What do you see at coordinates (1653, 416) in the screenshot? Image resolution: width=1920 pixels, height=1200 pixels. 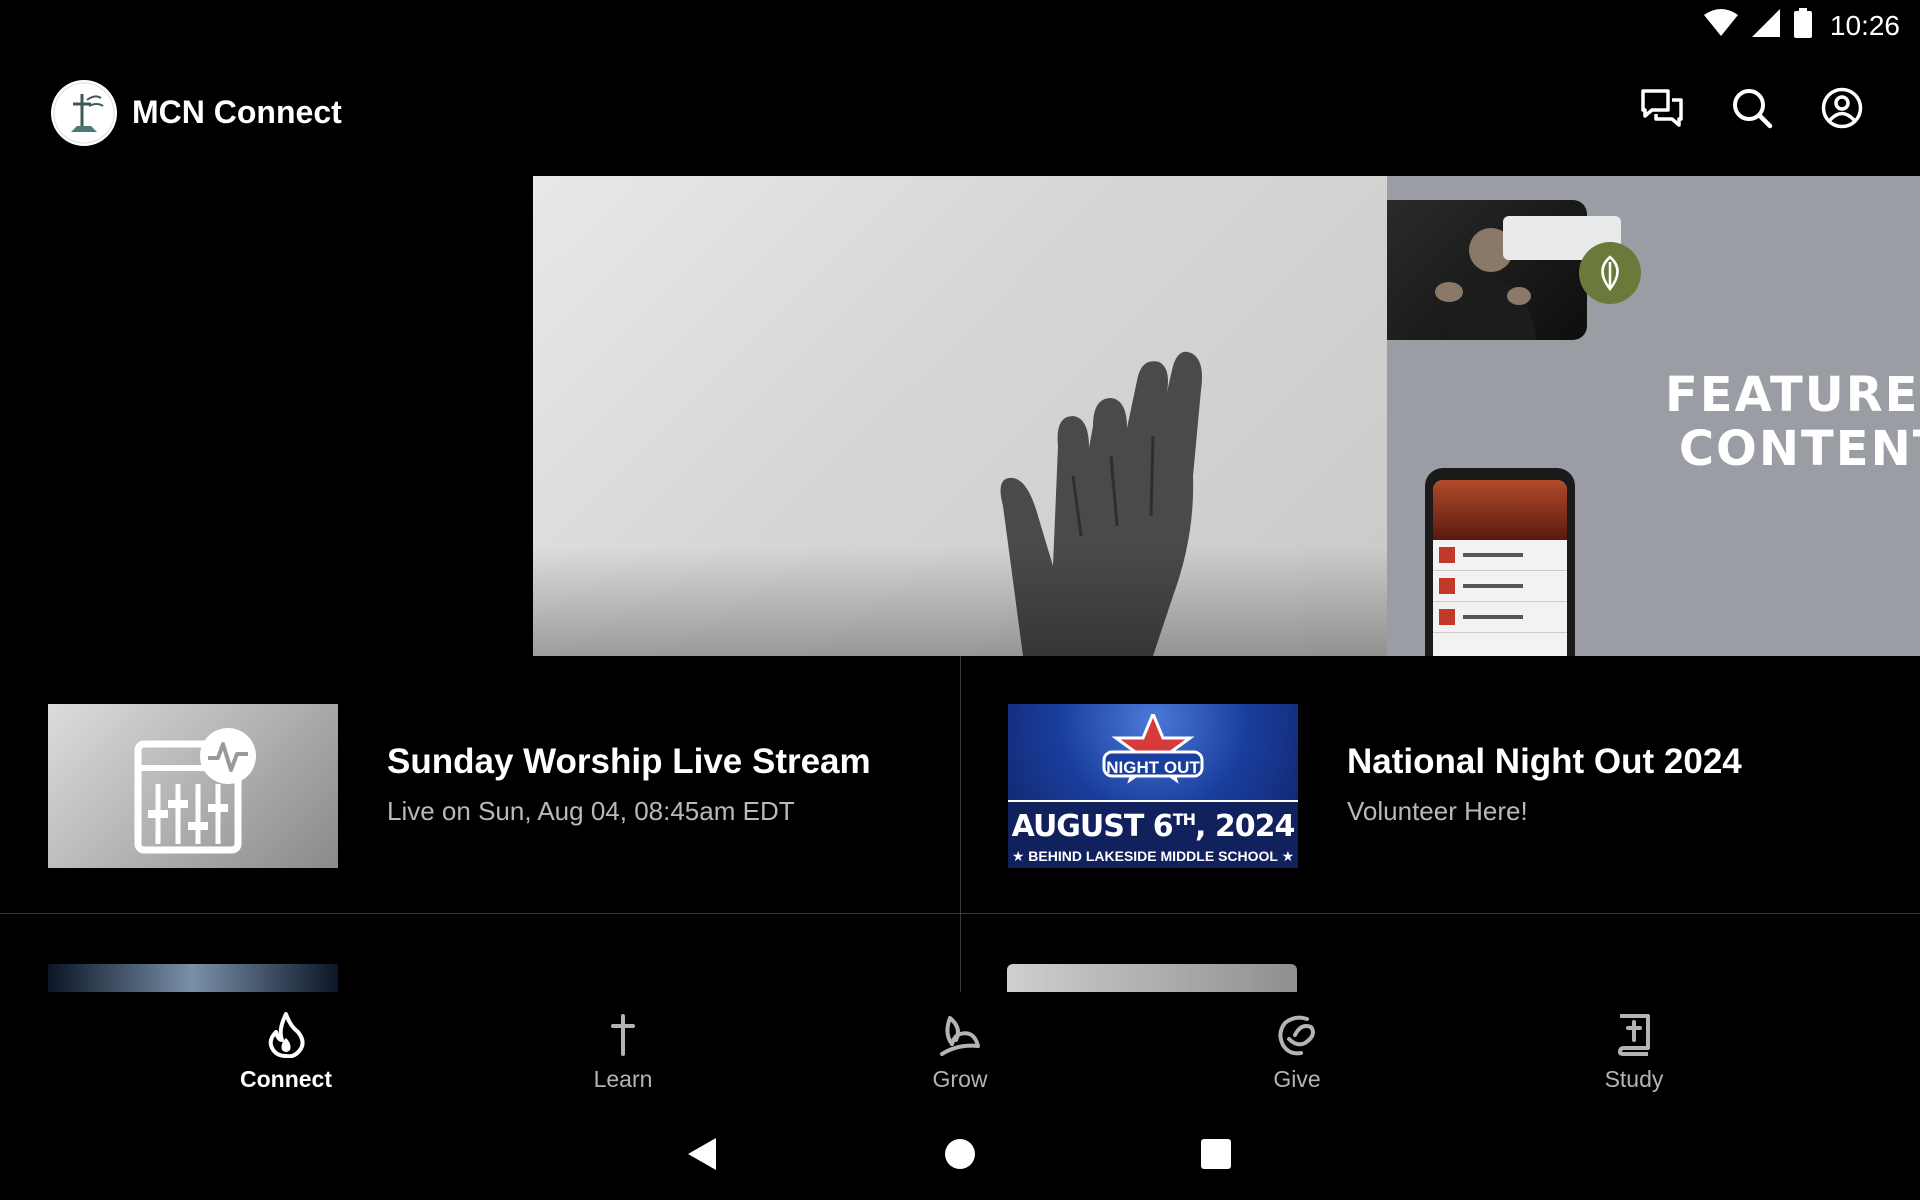 I see `carousel-slide-featured: FEATURED CONTENT` at bounding box center [1653, 416].